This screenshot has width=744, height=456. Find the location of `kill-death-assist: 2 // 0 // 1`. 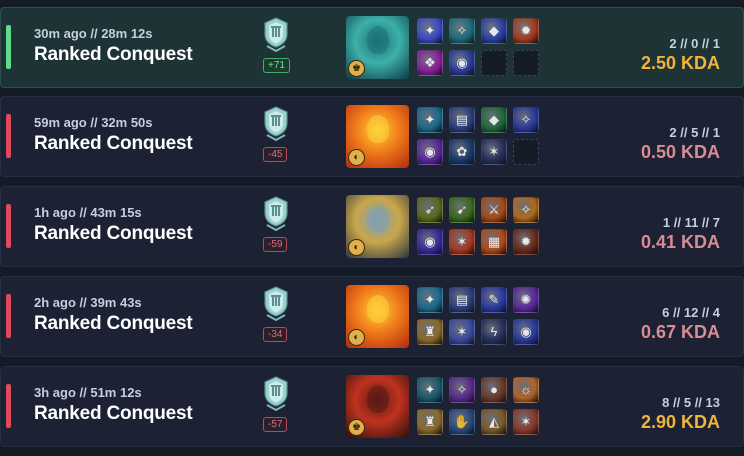

kill-death-assist: 2 // 0 // 1 is located at coordinates (694, 43).